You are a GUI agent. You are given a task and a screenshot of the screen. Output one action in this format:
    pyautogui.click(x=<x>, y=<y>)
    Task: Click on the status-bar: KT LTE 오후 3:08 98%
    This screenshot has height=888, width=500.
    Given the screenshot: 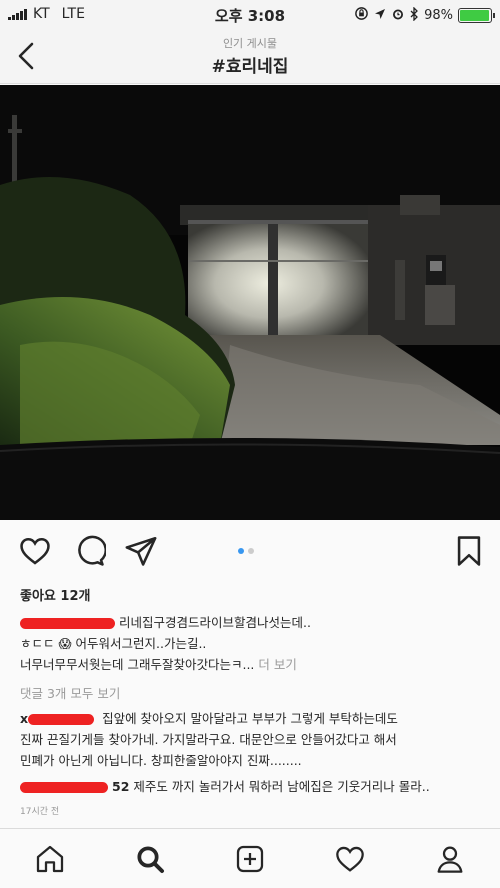 What is the action you would take?
    pyautogui.click(x=250, y=15)
    